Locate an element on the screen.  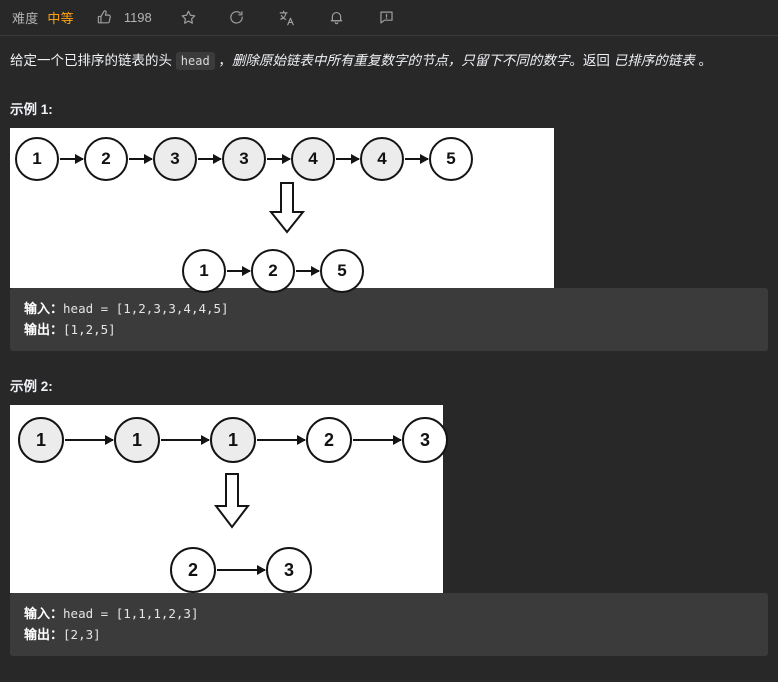
example-2-output-label: 输出： is located at coordinates (44, 634).